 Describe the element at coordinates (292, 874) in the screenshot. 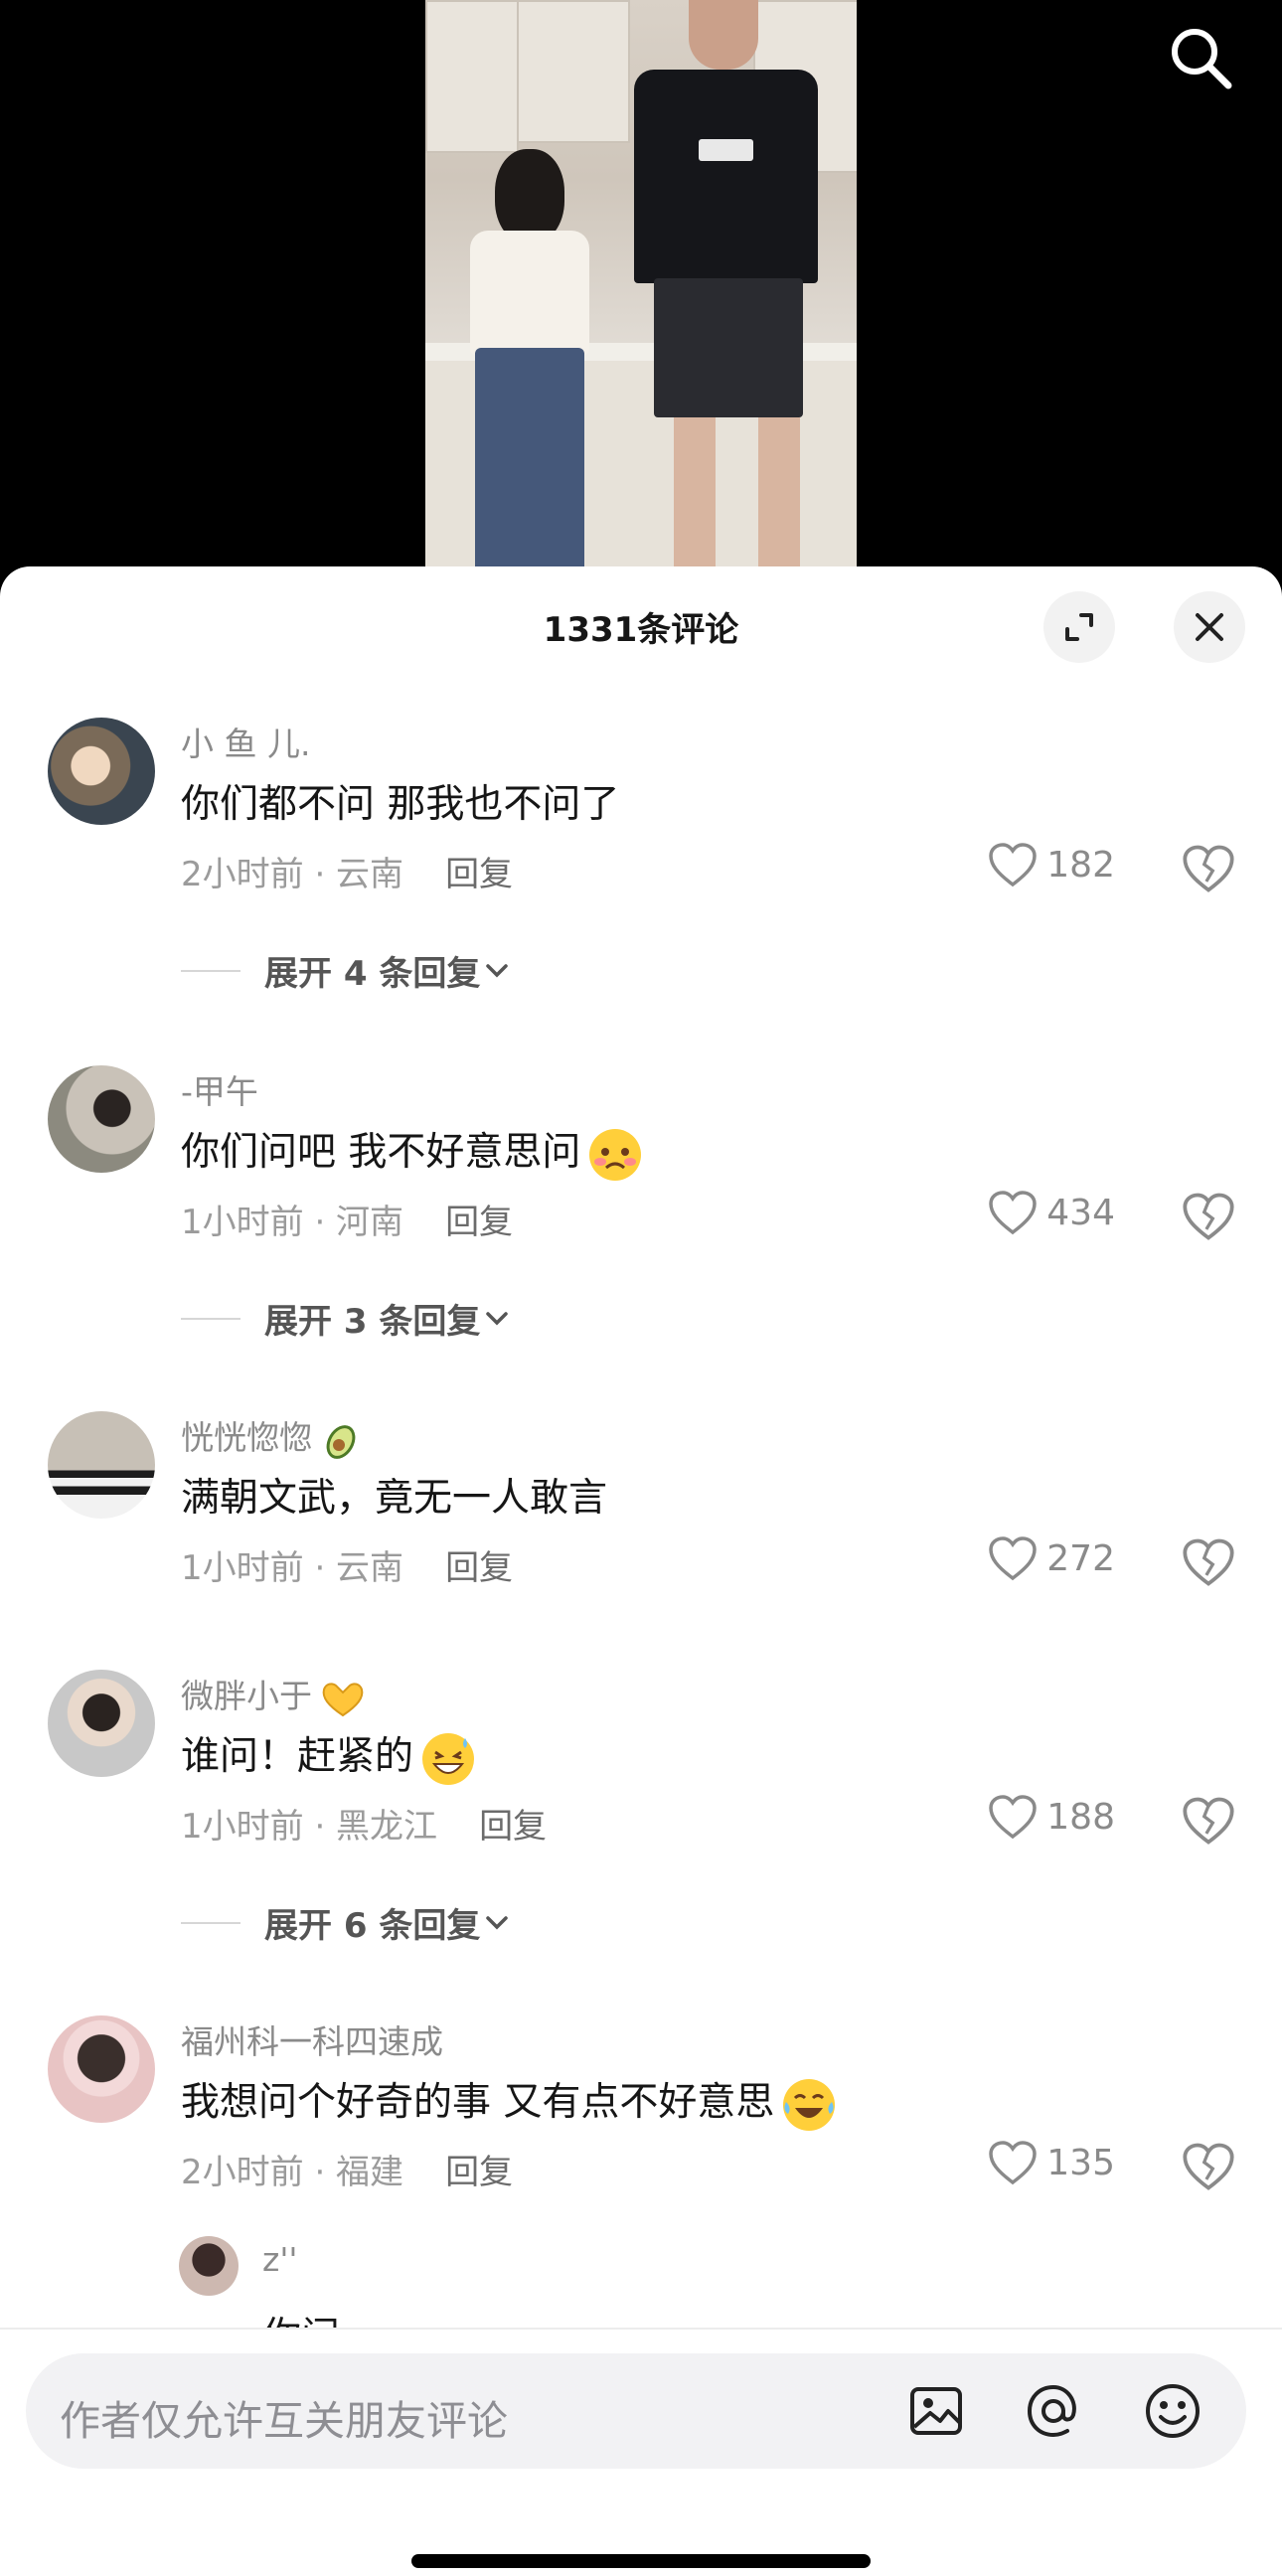

I see `time-location: 2小时前 · 云南` at that location.